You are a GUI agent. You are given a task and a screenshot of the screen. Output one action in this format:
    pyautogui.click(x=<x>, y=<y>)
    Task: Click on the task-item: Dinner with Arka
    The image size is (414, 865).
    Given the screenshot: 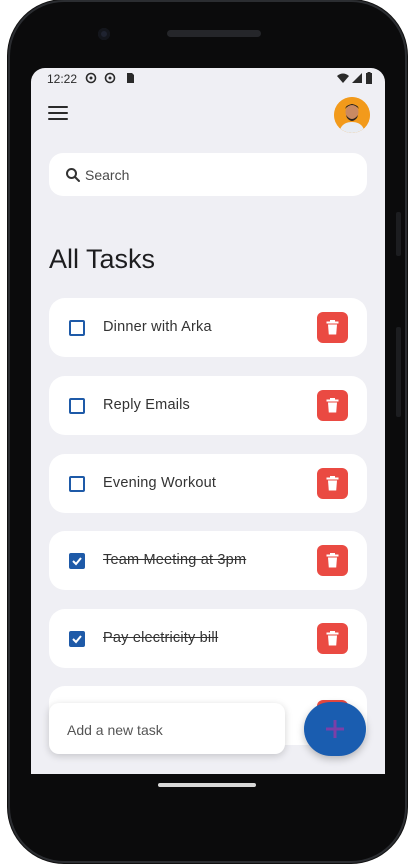 What is the action you would take?
    pyautogui.click(x=208, y=327)
    